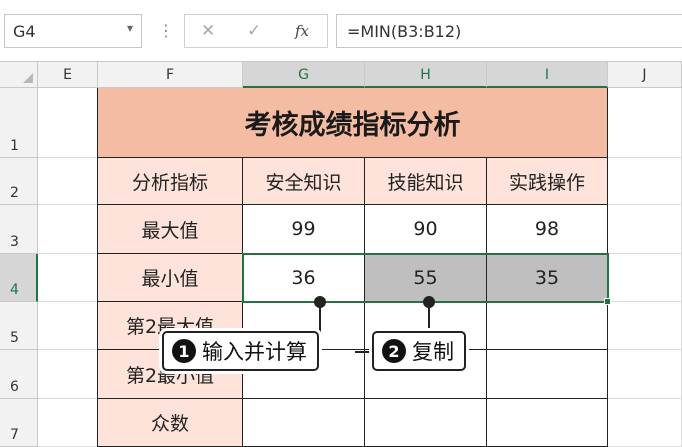 This screenshot has height=447, width=682. What do you see at coordinates (433, 352) in the screenshot?
I see `callout-text: 复制` at bounding box center [433, 352].